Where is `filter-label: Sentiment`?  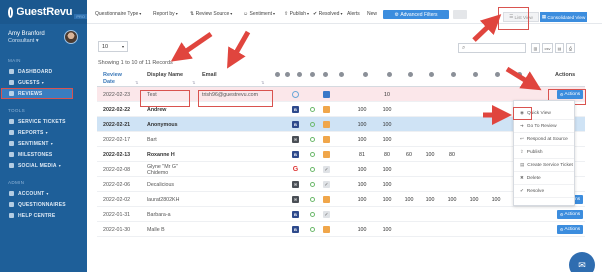
filter-label: Sentiment is located at coordinates (261, 14).